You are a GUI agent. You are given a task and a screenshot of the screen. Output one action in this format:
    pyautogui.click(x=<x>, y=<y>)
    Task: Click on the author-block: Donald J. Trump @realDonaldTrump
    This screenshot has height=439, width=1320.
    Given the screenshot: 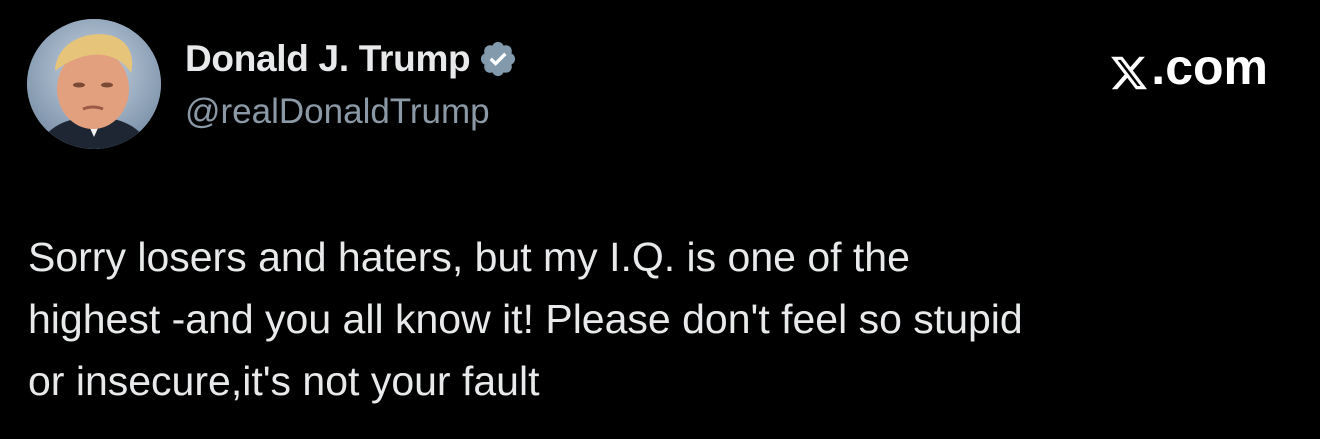 What is the action you would take?
    pyautogui.click(x=351, y=84)
    